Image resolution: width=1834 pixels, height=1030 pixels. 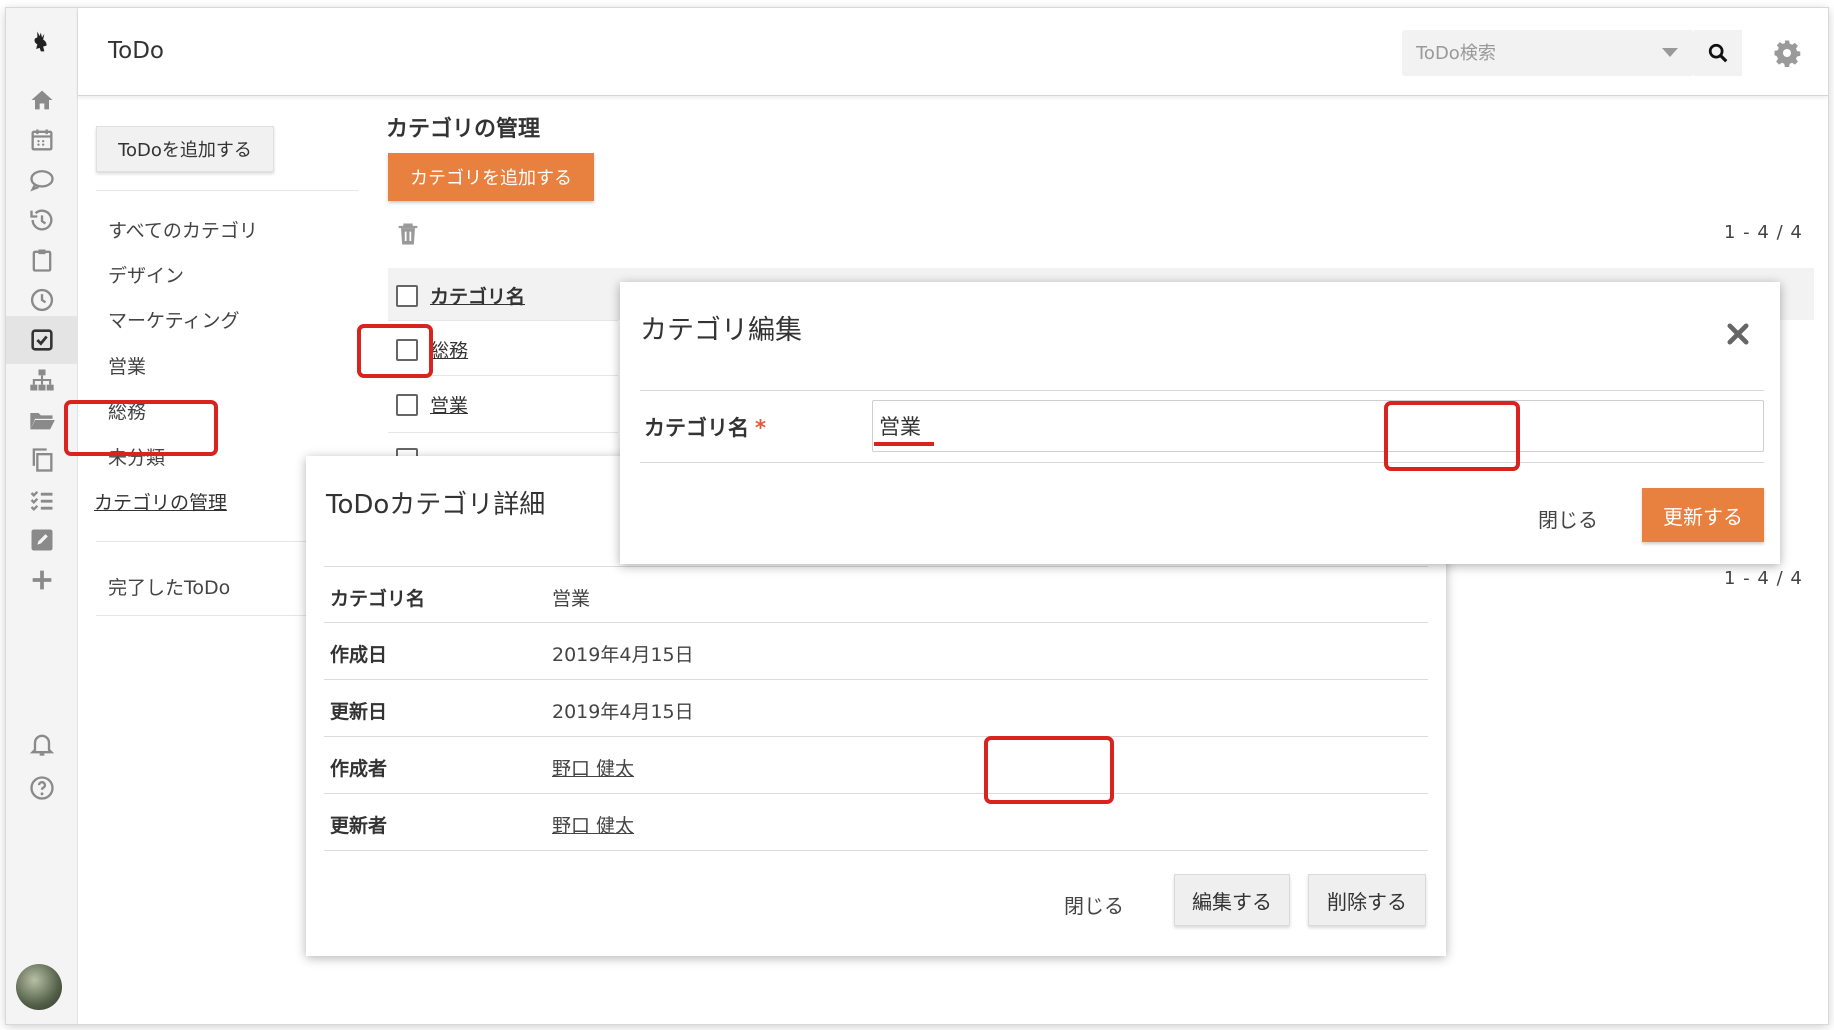 What do you see at coordinates (904, 444) in the screenshot?
I see `input-highlight-underline` at bounding box center [904, 444].